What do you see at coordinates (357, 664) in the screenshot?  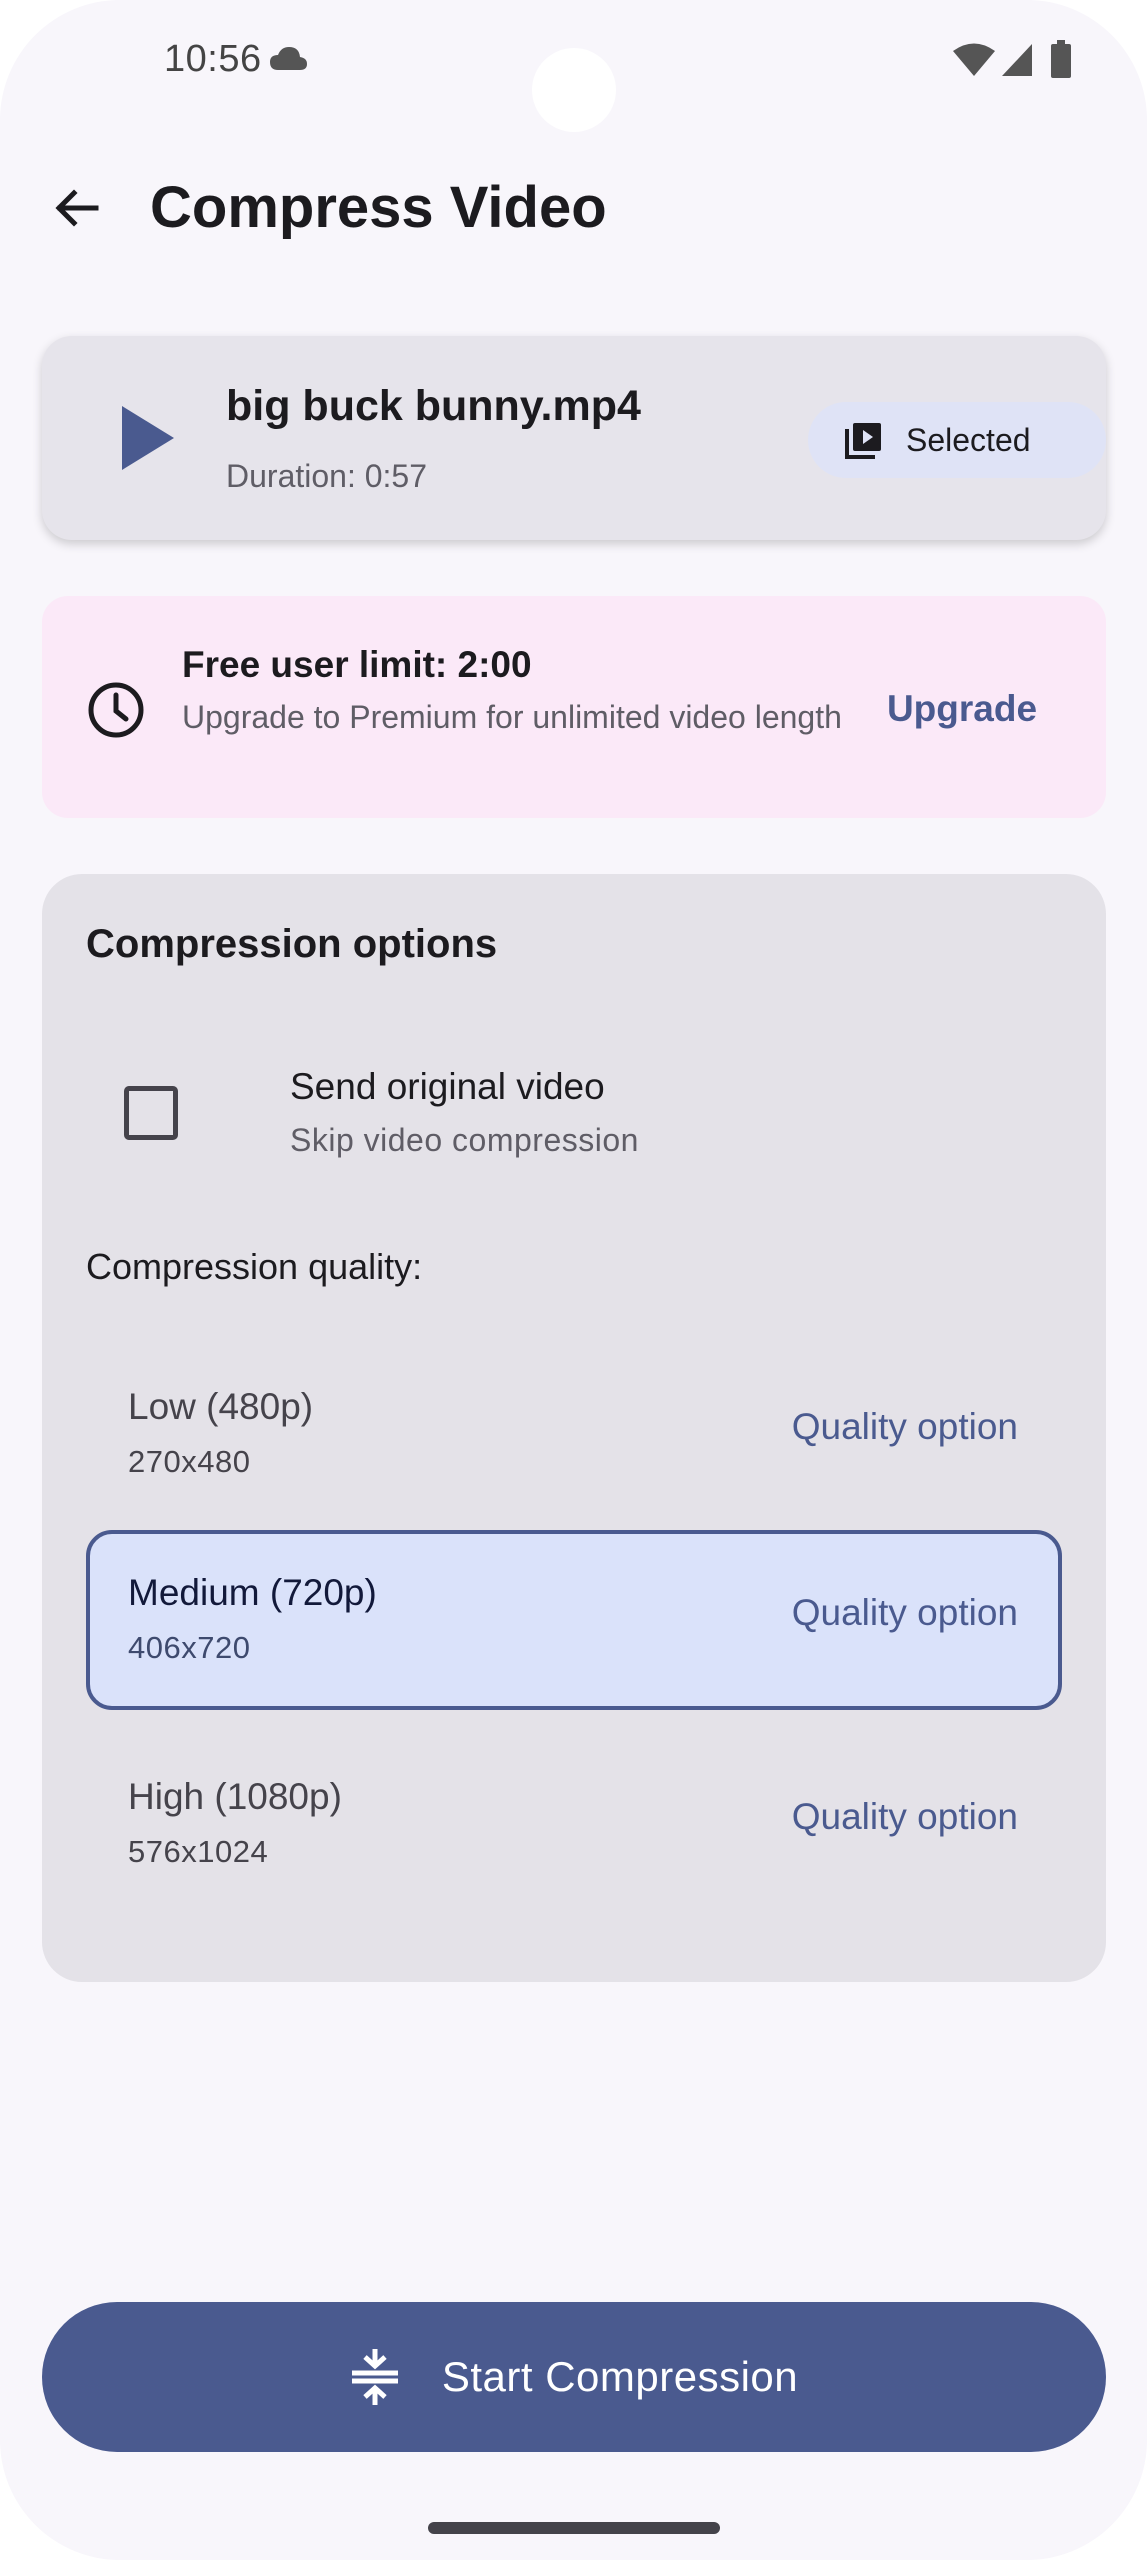 I see `limit-title: Free user limit: 2:00` at bounding box center [357, 664].